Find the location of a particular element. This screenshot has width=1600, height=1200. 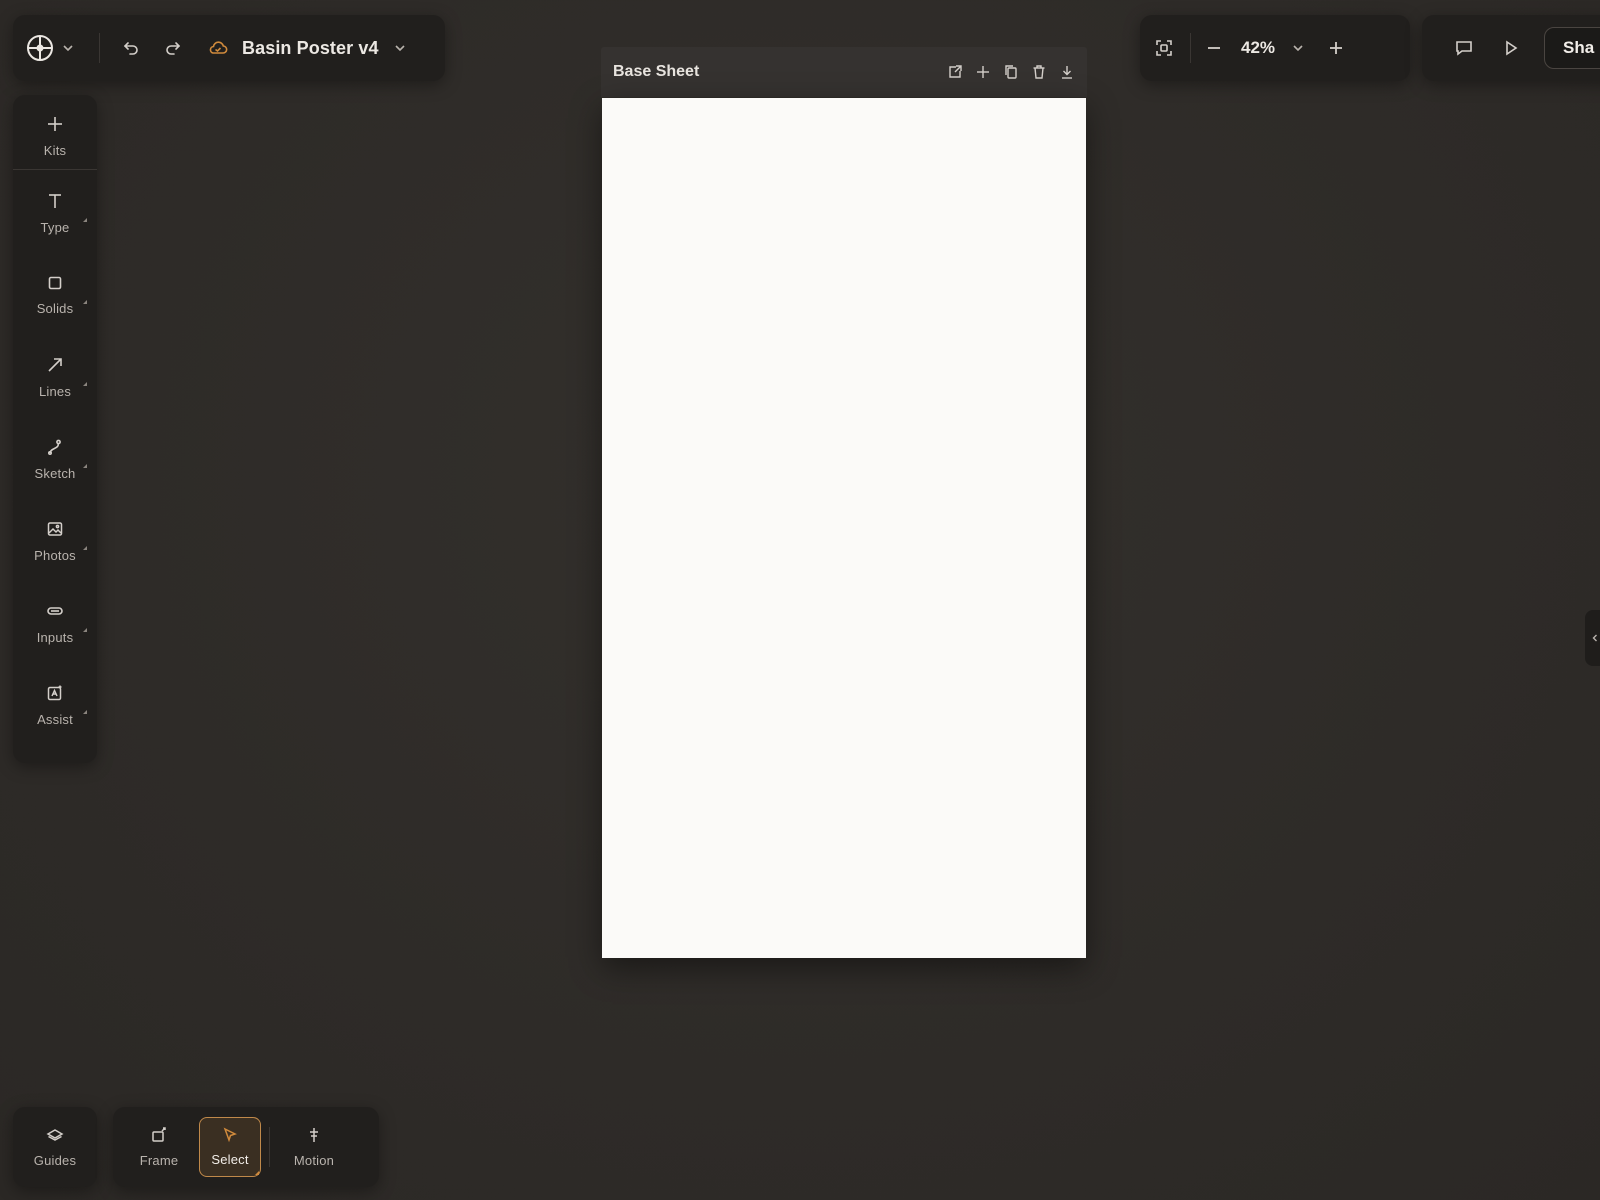

tool-label: Inputs is located at coordinates (55, 637).